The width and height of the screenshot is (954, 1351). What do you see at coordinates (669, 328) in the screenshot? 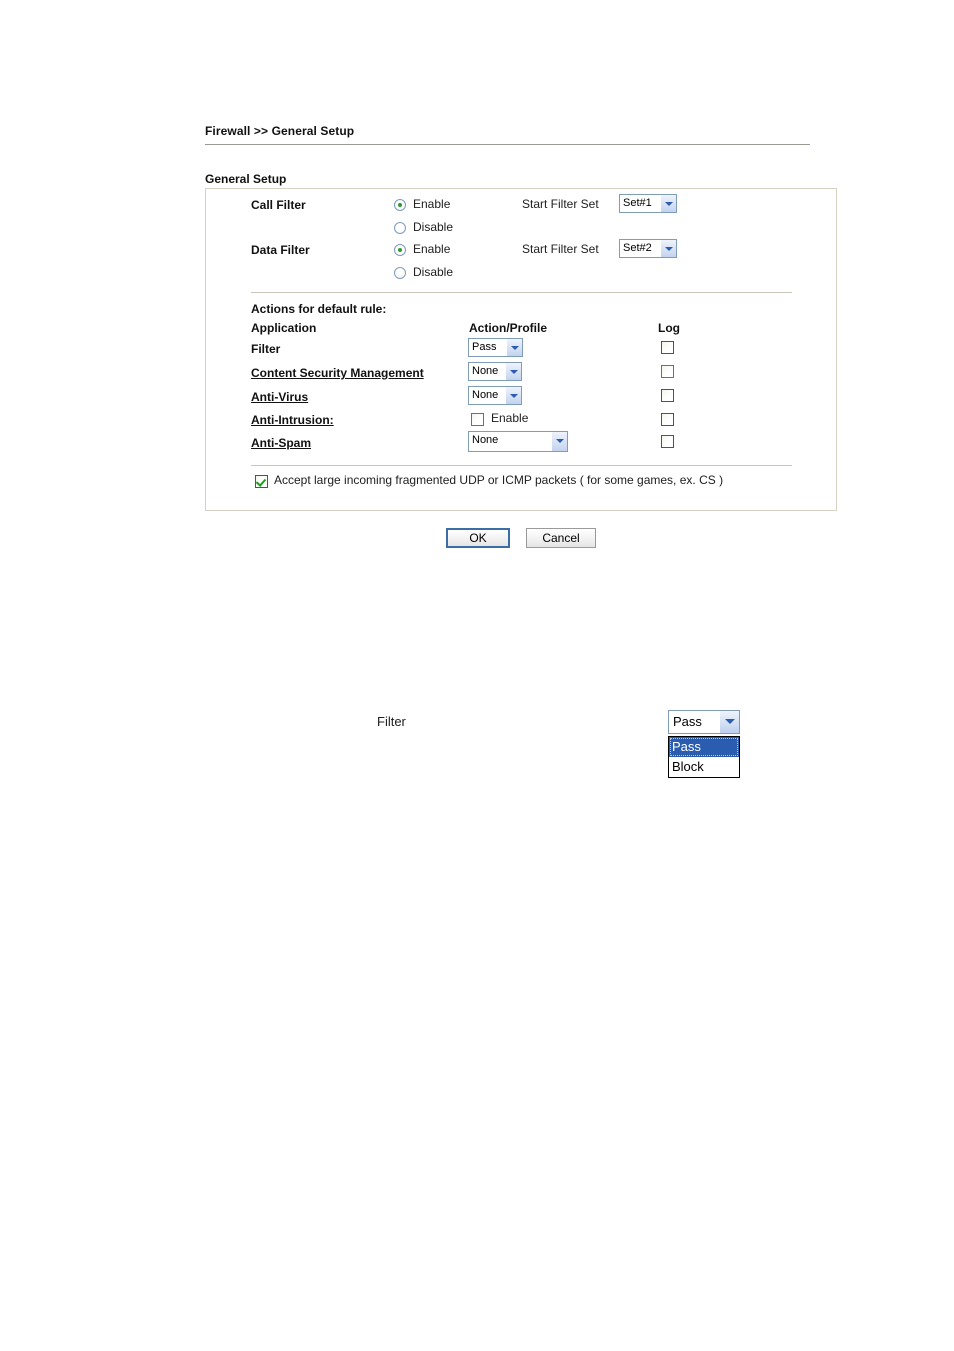
I see `column-header-log: Log` at bounding box center [669, 328].